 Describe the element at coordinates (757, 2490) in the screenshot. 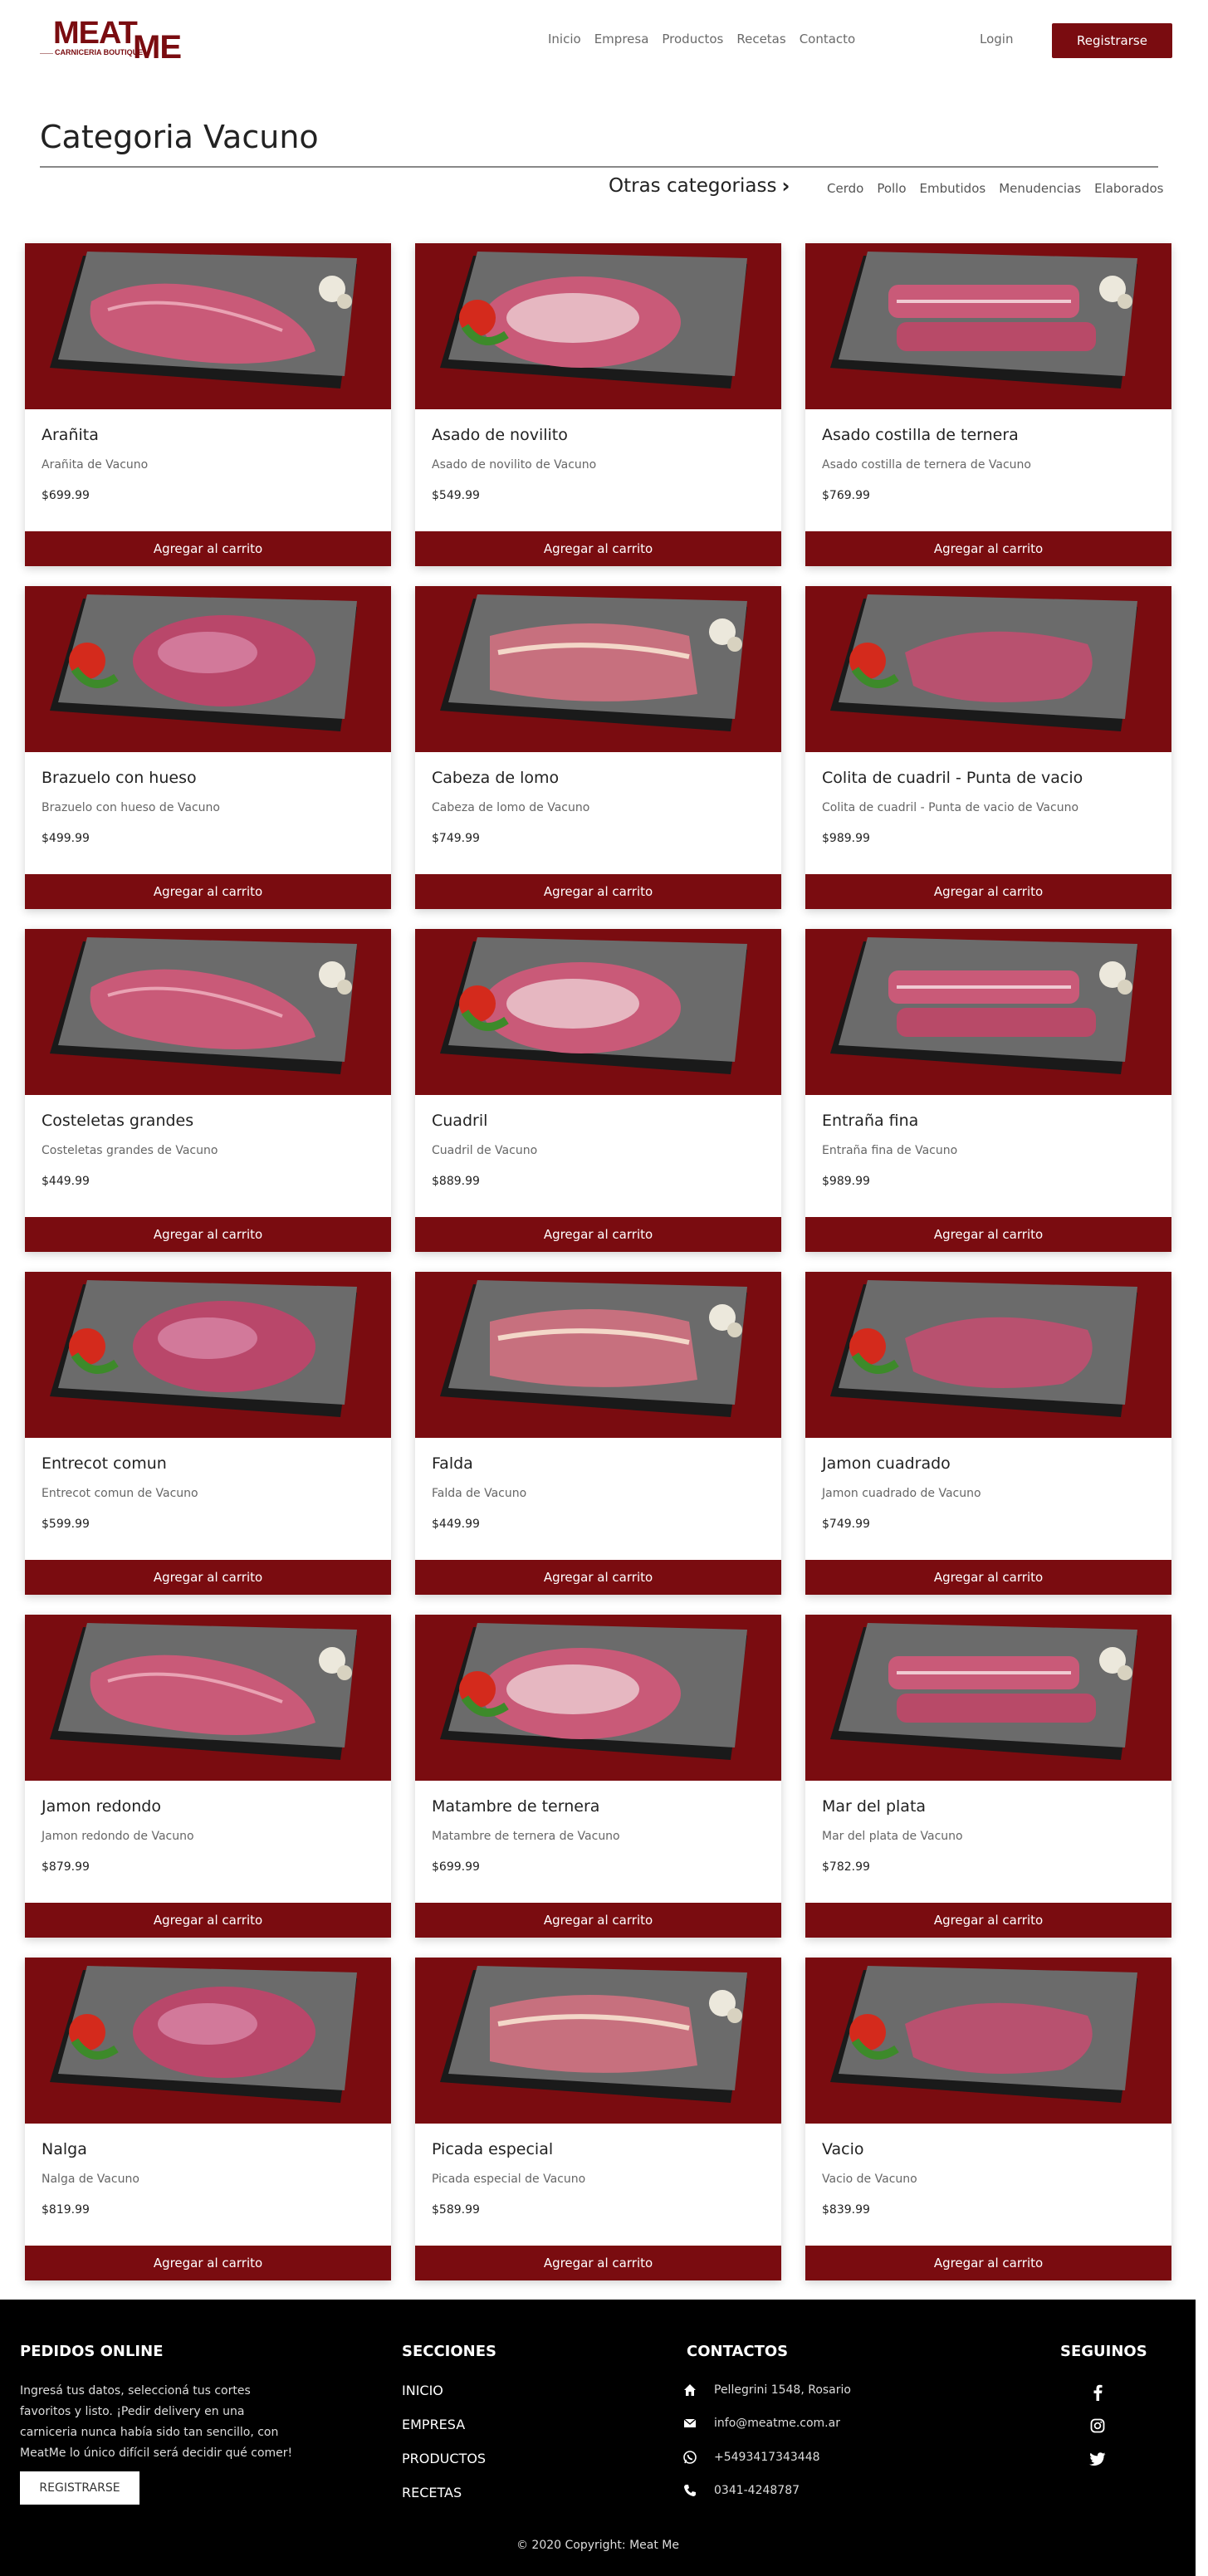

I see `contact-phone-text: 0341-4248787` at that location.